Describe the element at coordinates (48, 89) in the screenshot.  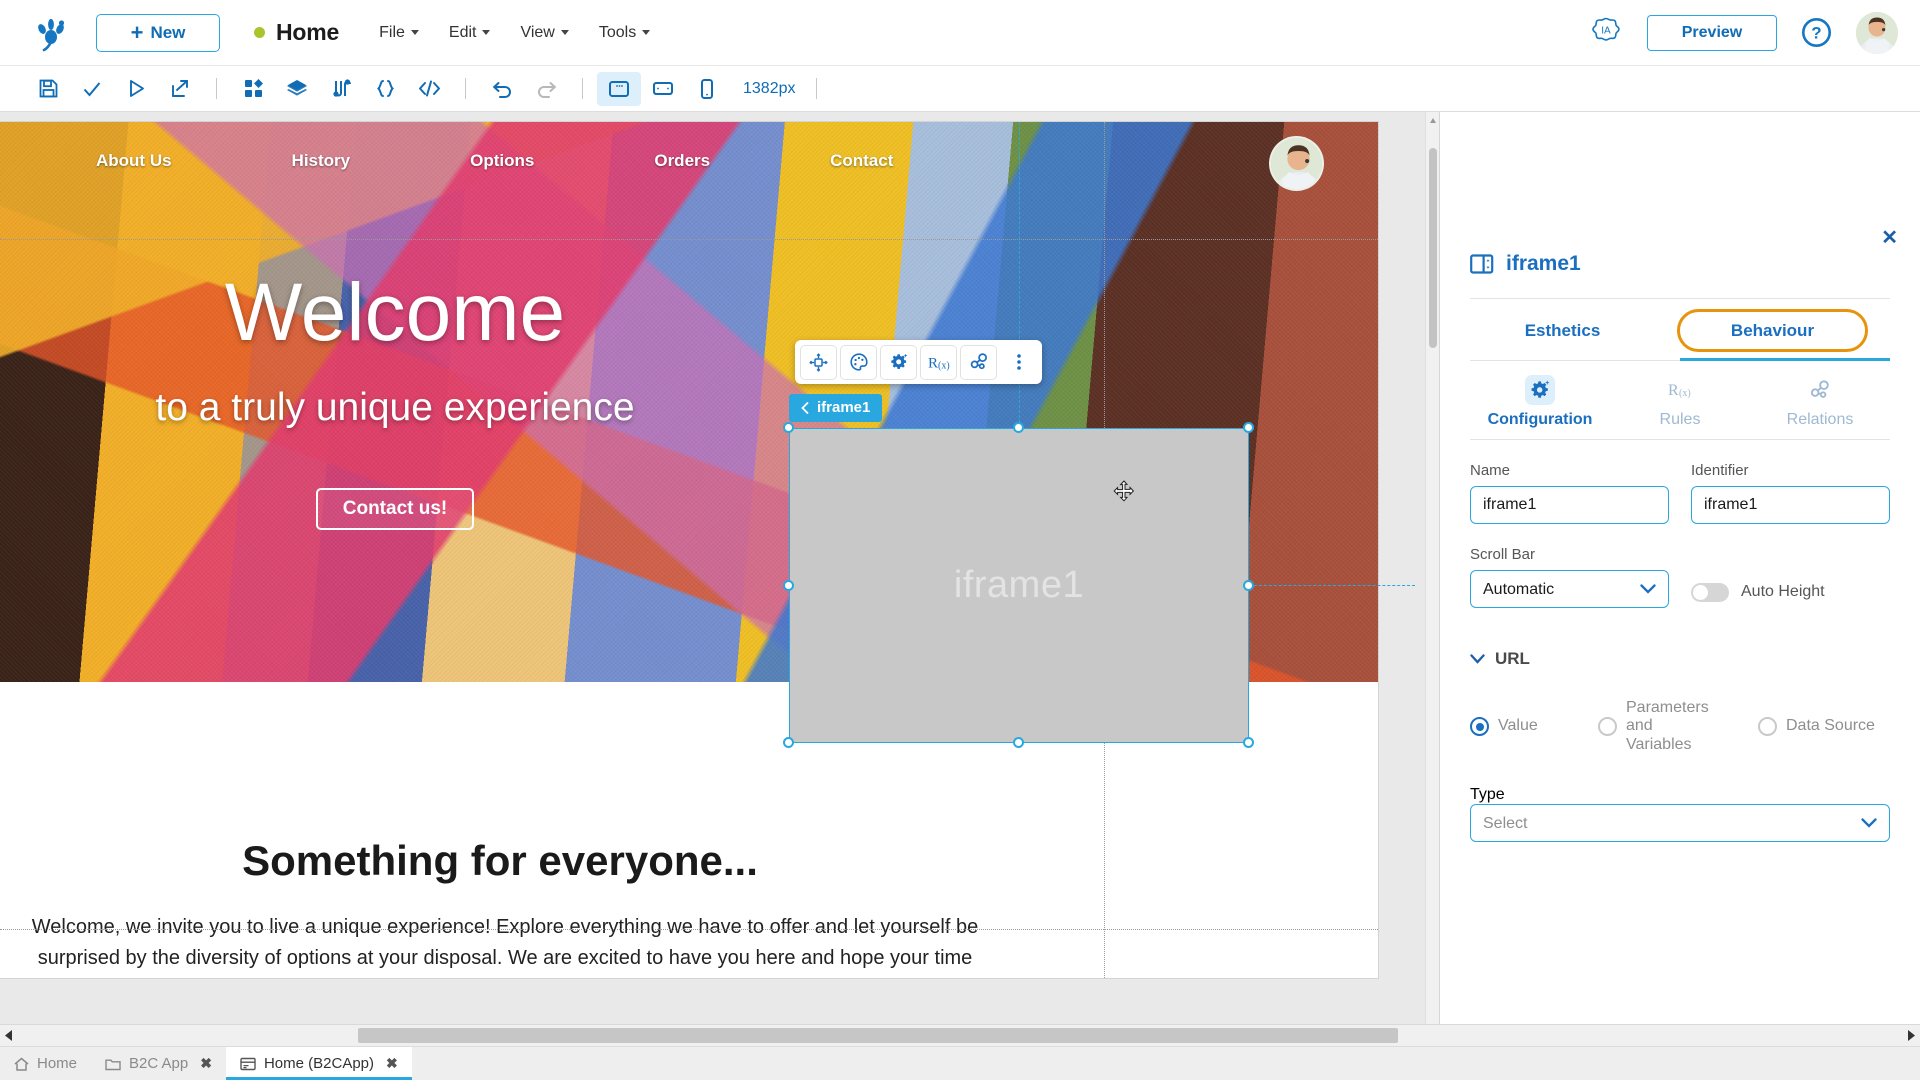
I see `save-icon` at that location.